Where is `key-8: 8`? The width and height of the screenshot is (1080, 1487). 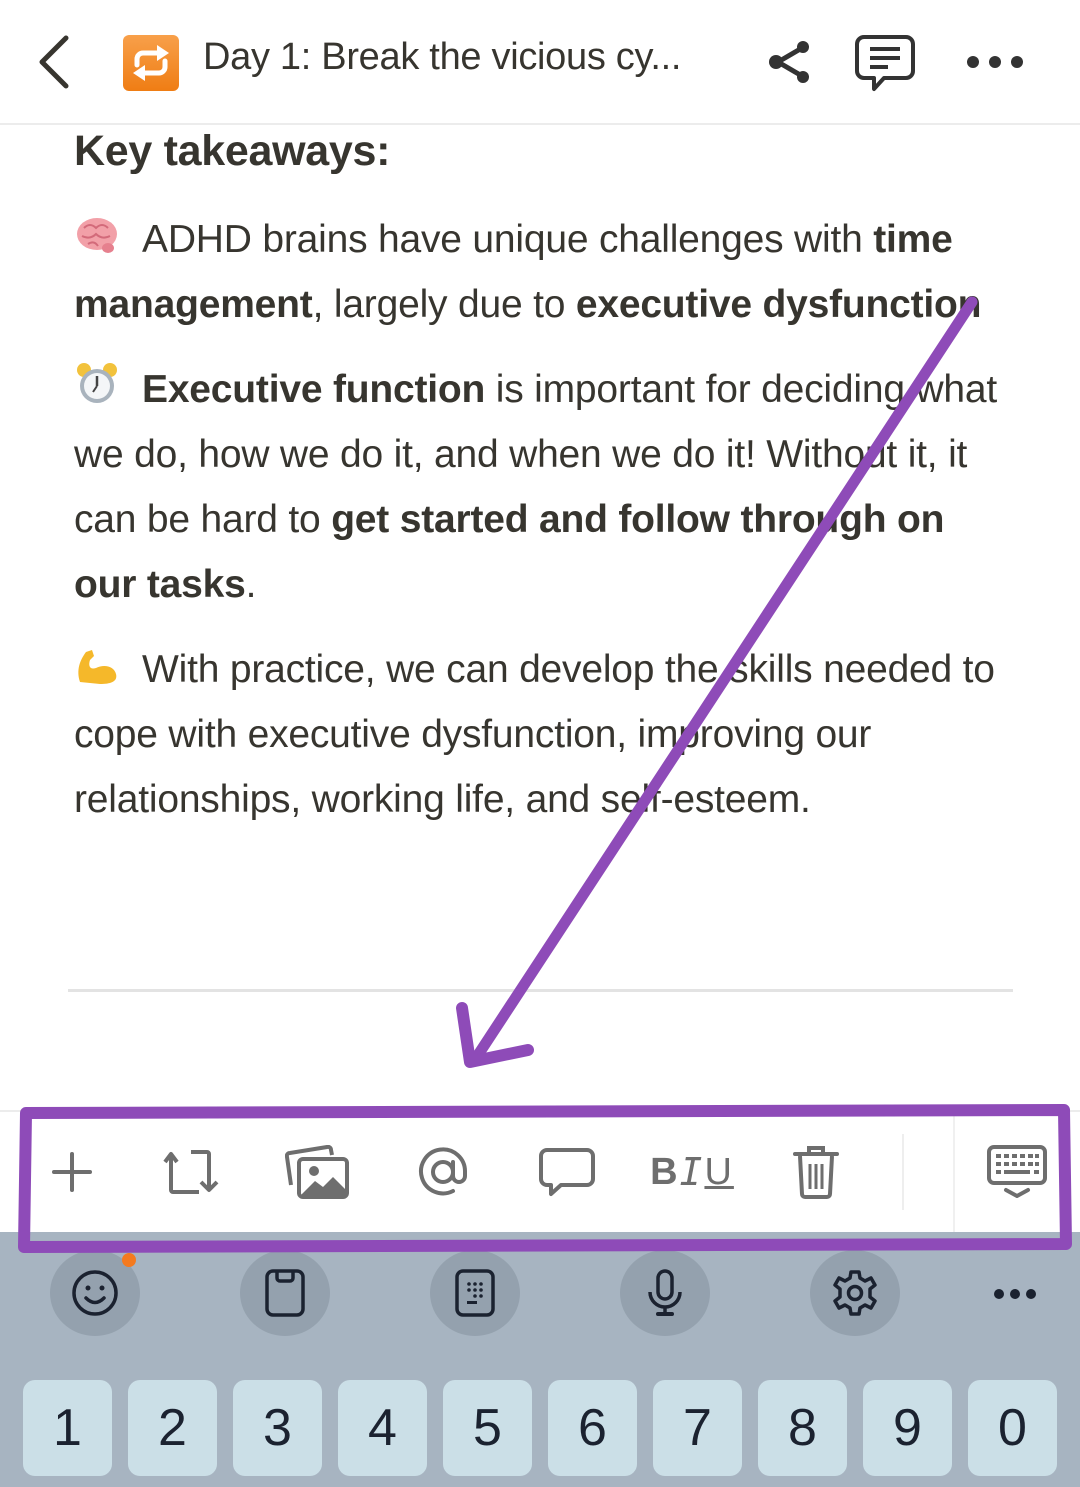 key-8: 8 is located at coordinates (802, 1428).